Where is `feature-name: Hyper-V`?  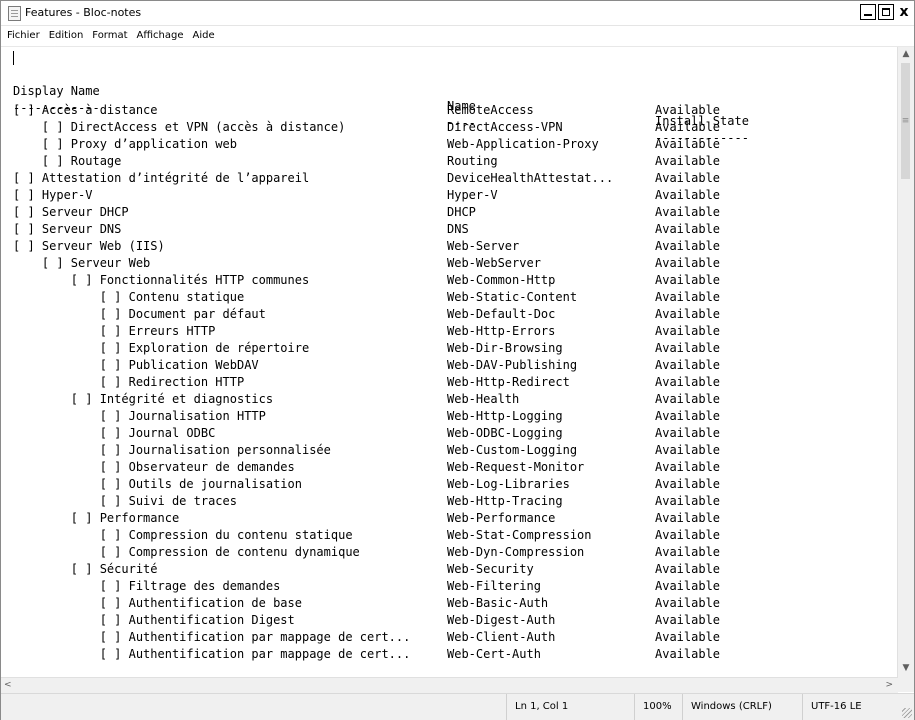 feature-name: Hyper-V is located at coordinates (472, 195).